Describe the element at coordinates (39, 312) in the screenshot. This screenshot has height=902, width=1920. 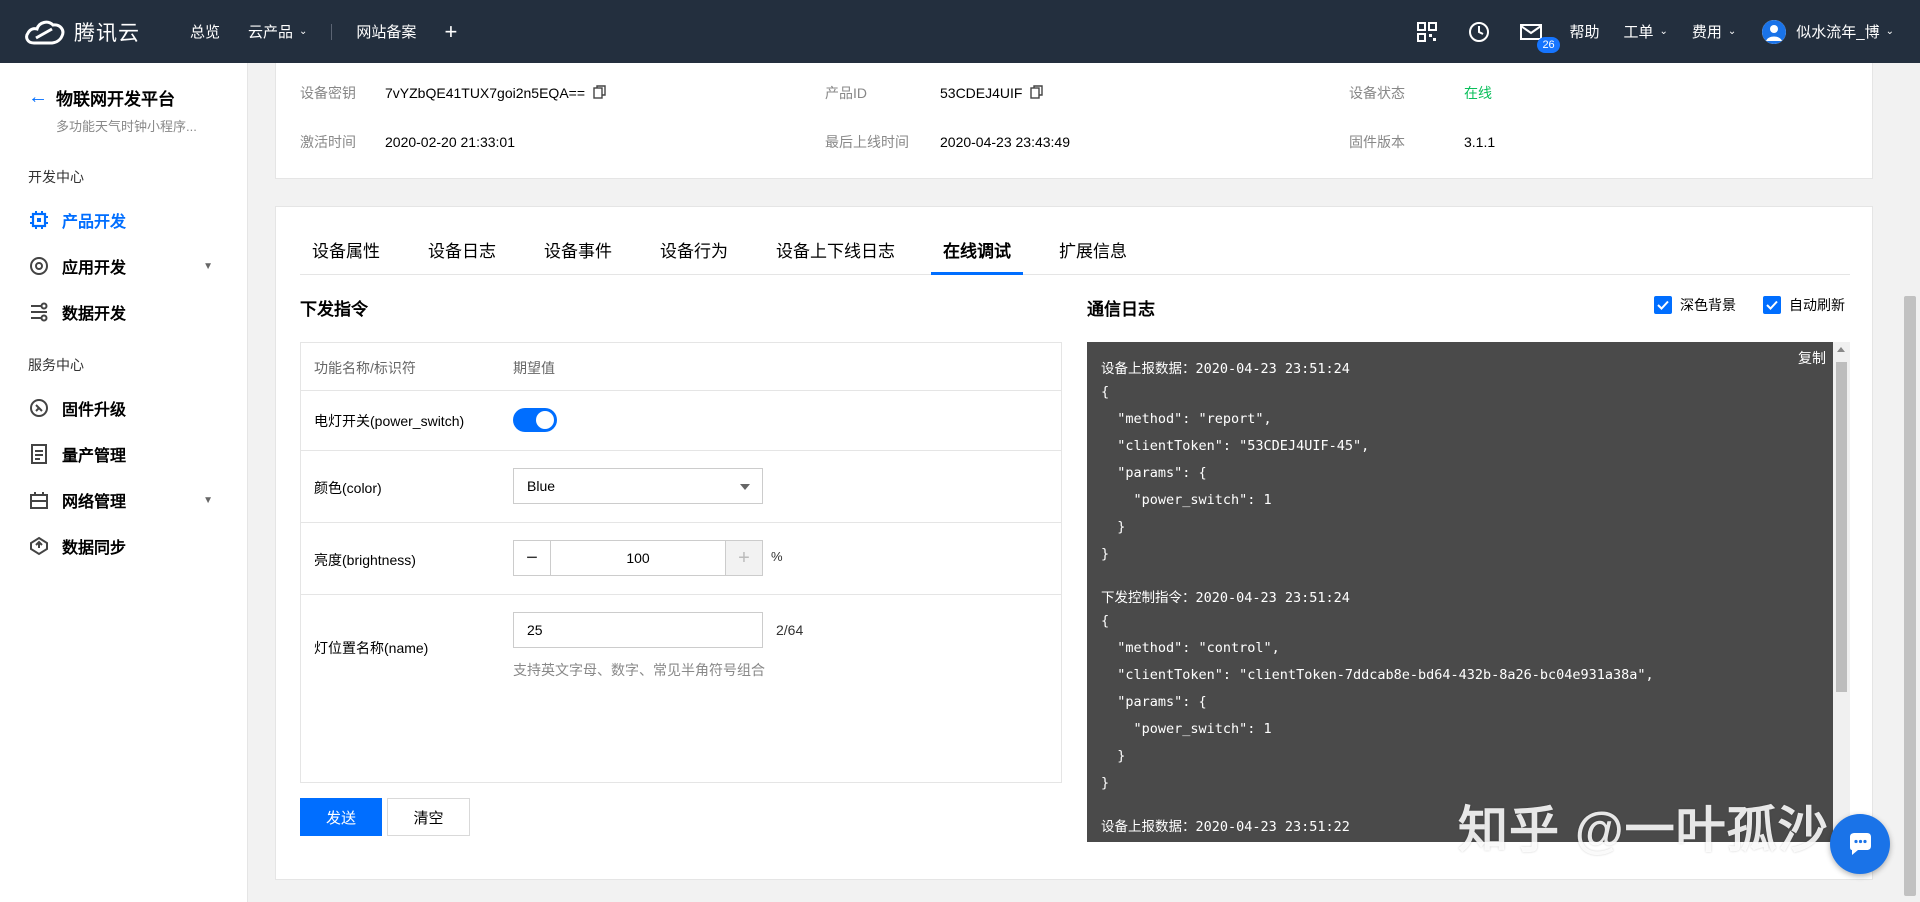
I see `data-flow-icon` at that location.